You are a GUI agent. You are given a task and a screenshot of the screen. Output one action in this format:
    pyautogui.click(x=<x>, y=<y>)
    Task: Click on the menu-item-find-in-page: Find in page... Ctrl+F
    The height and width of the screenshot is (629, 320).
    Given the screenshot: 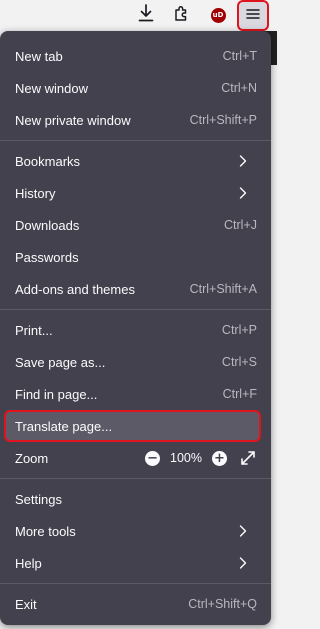 What is the action you would take?
    pyautogui.click(x=135, y=394)
    